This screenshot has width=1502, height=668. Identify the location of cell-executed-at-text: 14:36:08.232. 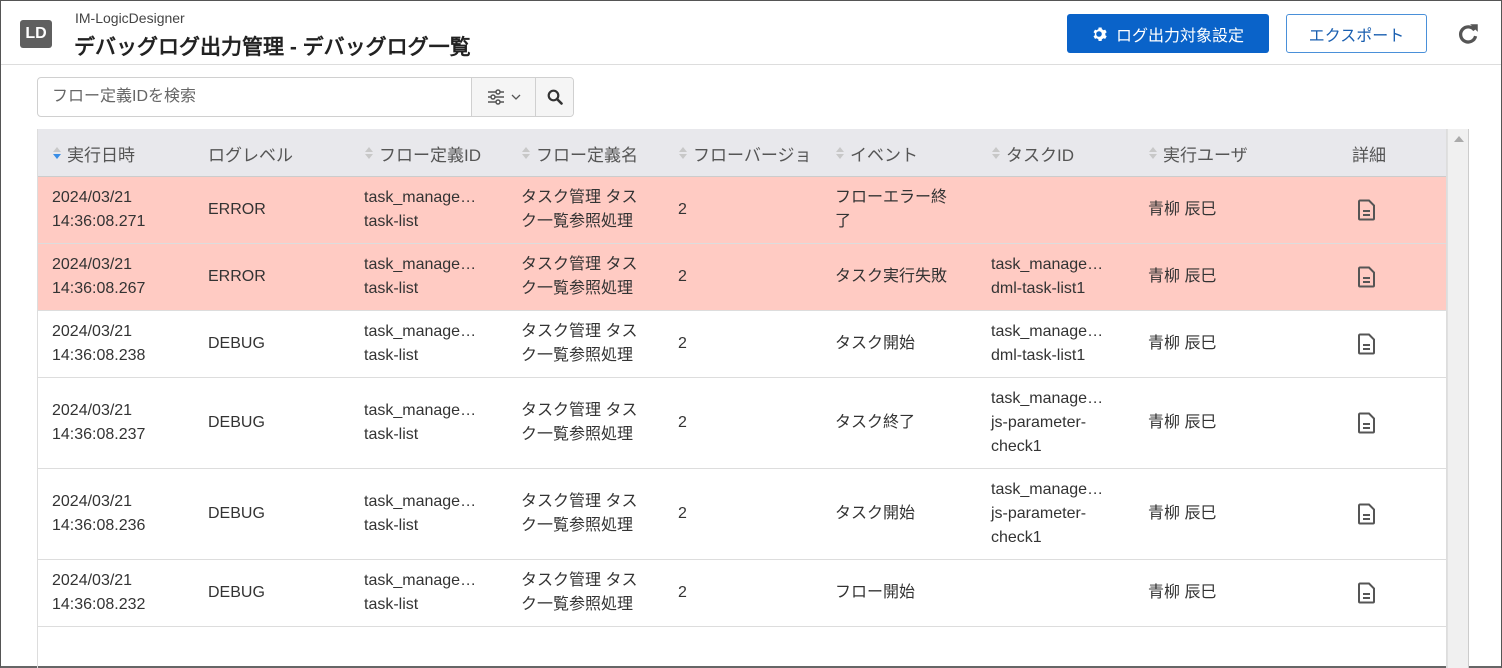
(99, 604).